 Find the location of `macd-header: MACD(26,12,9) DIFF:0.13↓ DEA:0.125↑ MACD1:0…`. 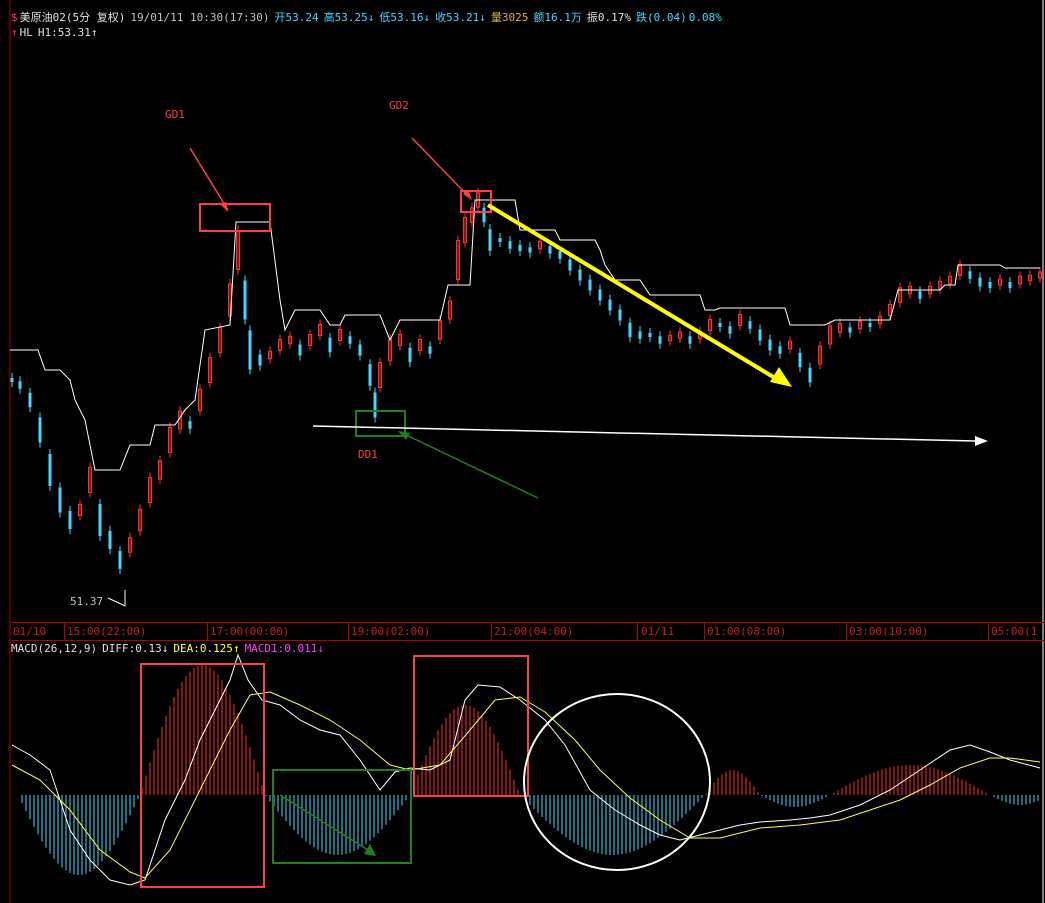

macd-header: MACD(26,12,9) DIFF:0.13↓ DEA:0.125↑ MACD1:0… is located at coordinates (170, 648).